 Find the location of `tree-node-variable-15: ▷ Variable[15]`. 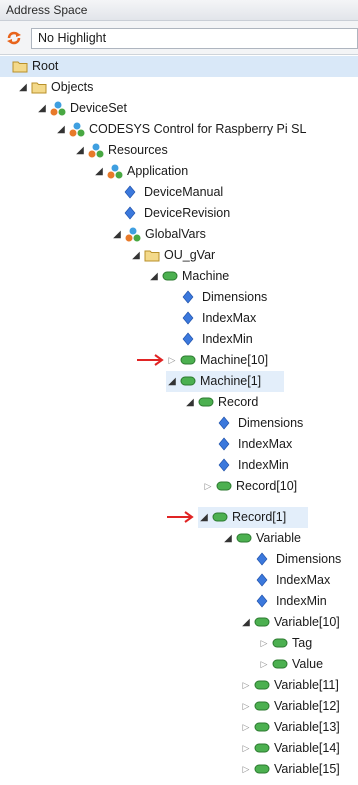

tree-node-variable-15: ▷ Variable[15] is located at coordinates (290, 769).